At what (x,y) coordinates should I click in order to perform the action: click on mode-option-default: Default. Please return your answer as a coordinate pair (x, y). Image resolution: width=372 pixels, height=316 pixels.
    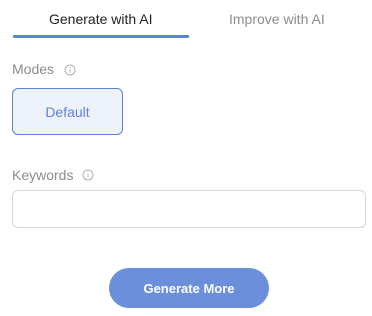
    Looking at the image, I should click on (67, 111).